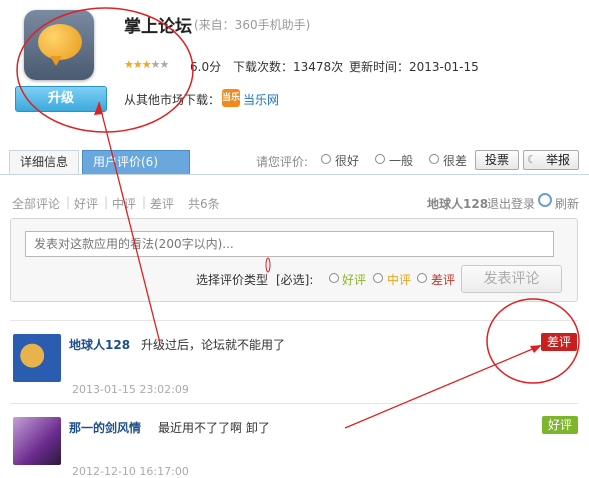 This screenshot has height=478, width=589. I want to click on rate-label-bad: 很差, so click(455, 161).